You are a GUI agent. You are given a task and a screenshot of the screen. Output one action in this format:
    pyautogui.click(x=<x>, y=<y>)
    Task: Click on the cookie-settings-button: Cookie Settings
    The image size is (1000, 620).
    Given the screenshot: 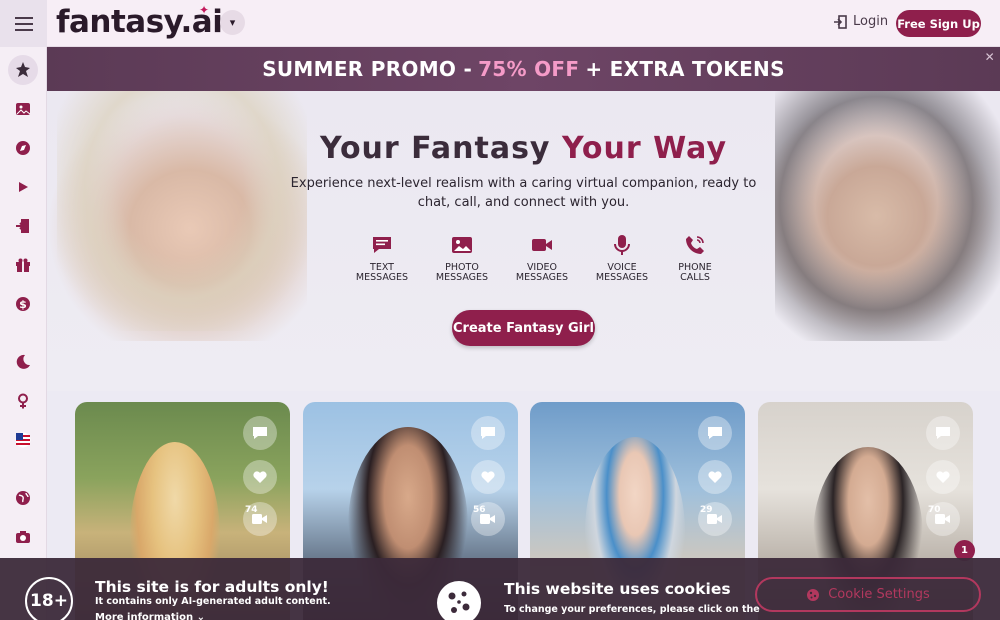 What is the action you would take?
    pyautogui.click(x=868, y=594)
    